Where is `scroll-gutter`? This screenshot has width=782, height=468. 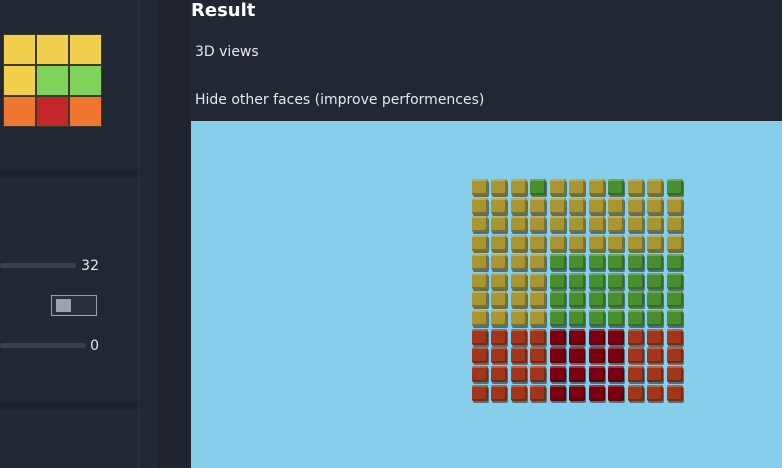
scroll-gutter is located at coordinates (174, 234).